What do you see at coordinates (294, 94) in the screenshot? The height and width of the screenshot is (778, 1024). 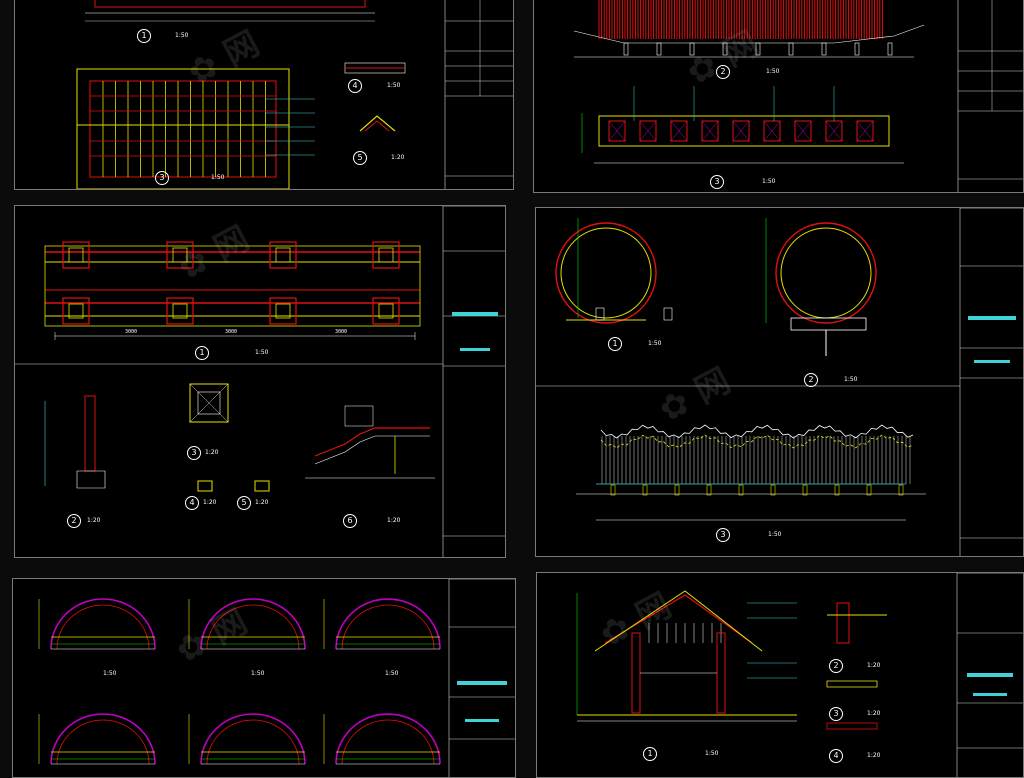 I see `sheet-a-linework` at bounding box center [294, 94].